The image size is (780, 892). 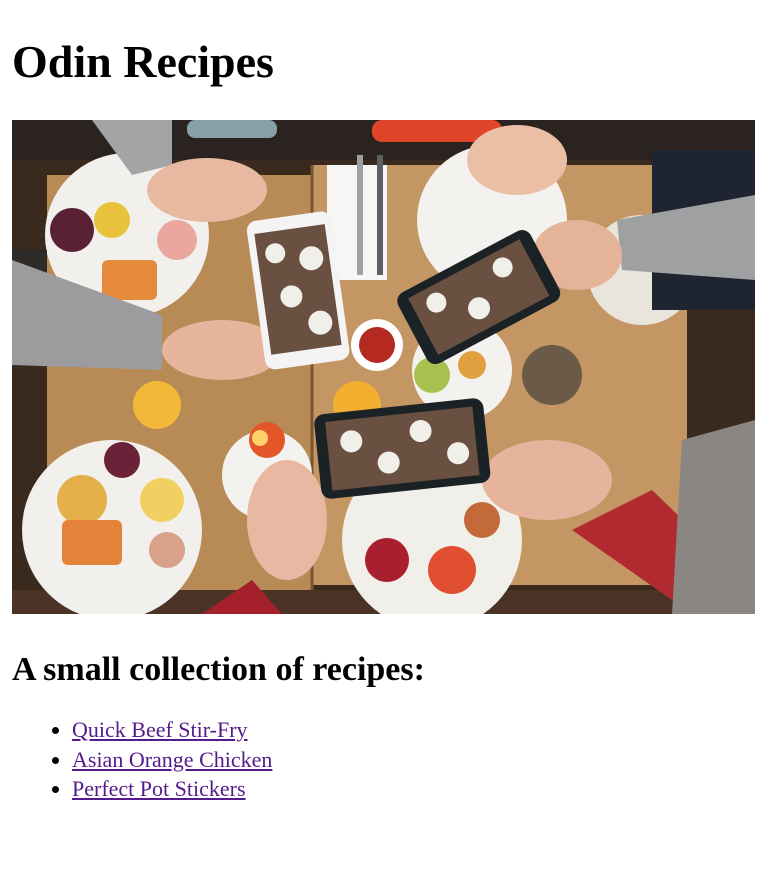 What do you see at coordinates (420, 760) in the screenshot?
I see `list-item: Asian Orange Chicken` at bounding box center [420, 760].